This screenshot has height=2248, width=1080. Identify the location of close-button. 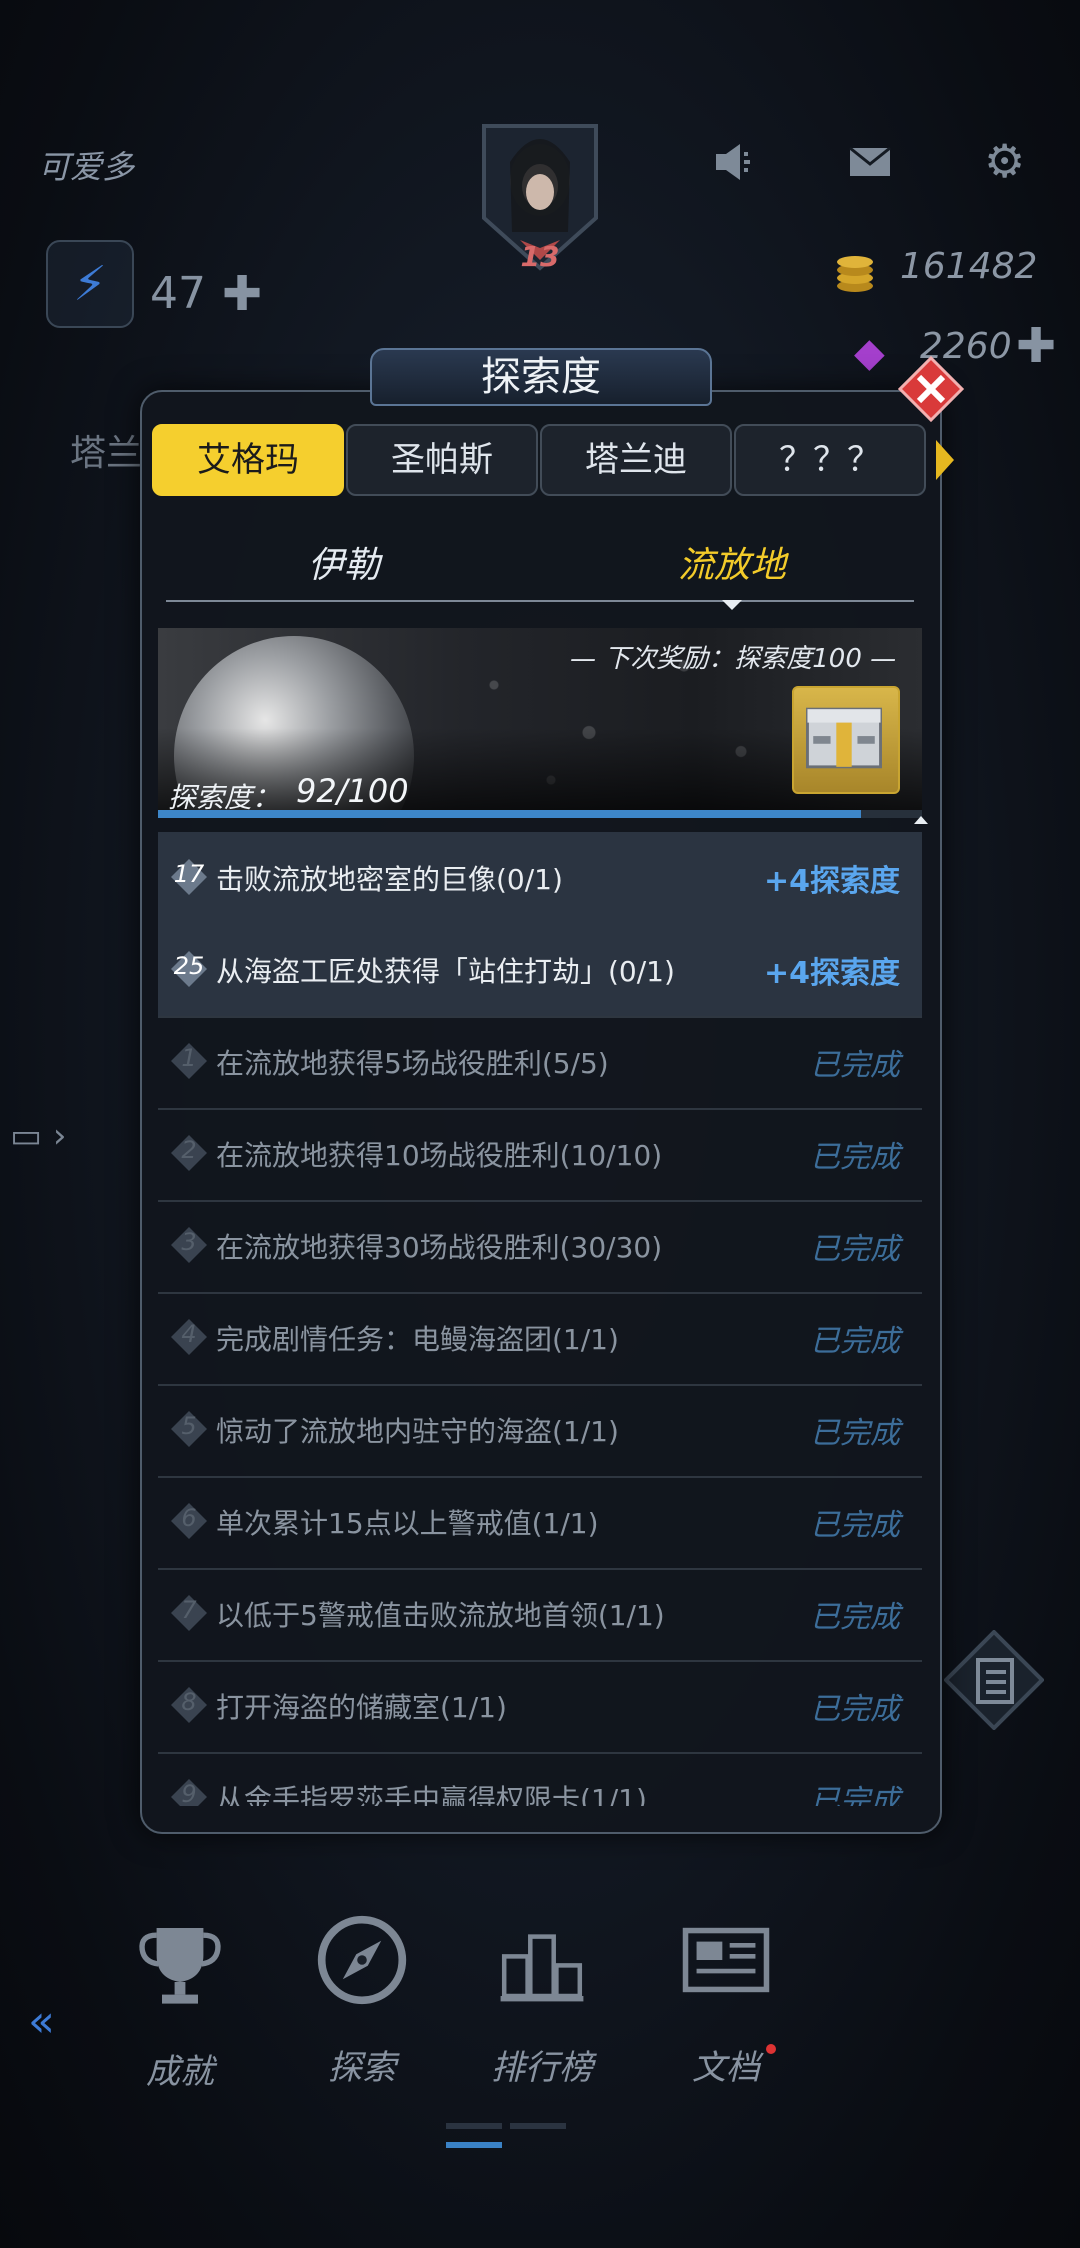
(931, 389).